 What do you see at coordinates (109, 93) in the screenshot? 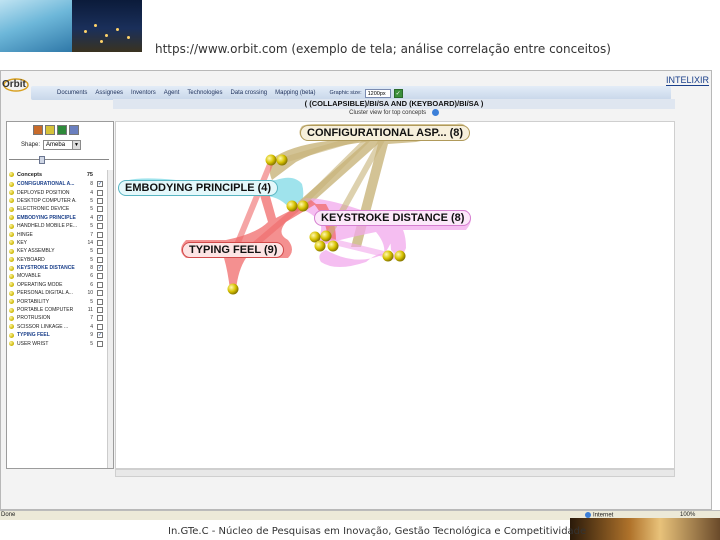
I see `menu-assignees: Assignees` at bounding box center [109, 93].